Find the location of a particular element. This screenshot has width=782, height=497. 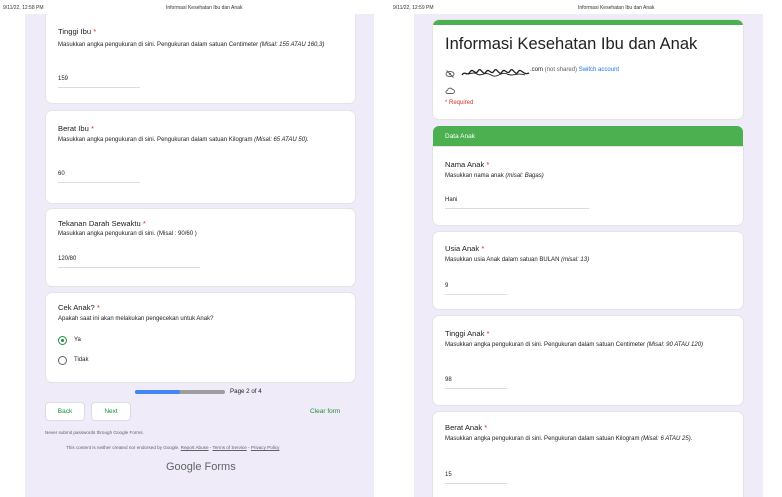

section-header: Data Anak is located at coordinates (588, 136).